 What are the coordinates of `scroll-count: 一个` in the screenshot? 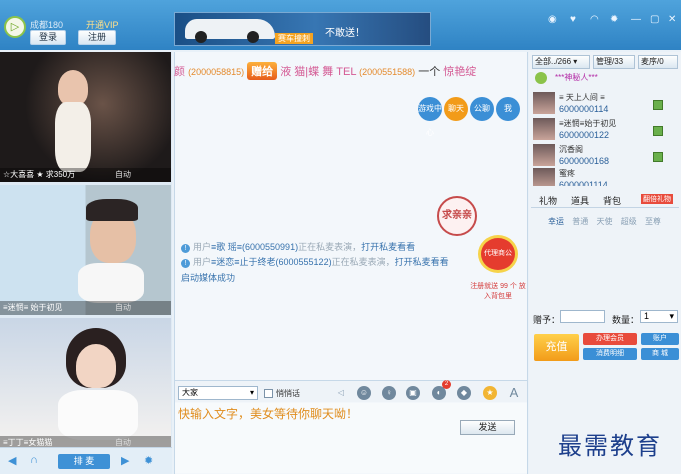 It's located at (429, 72).